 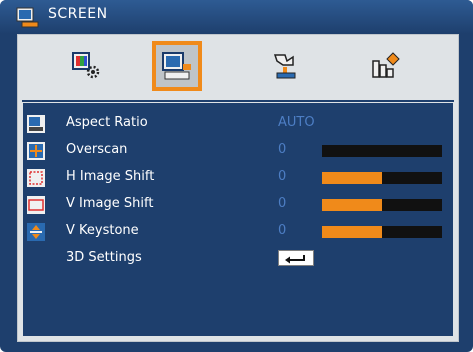 I want to click on v-keystone-label: V Keystone, so click(x=102, y=230).